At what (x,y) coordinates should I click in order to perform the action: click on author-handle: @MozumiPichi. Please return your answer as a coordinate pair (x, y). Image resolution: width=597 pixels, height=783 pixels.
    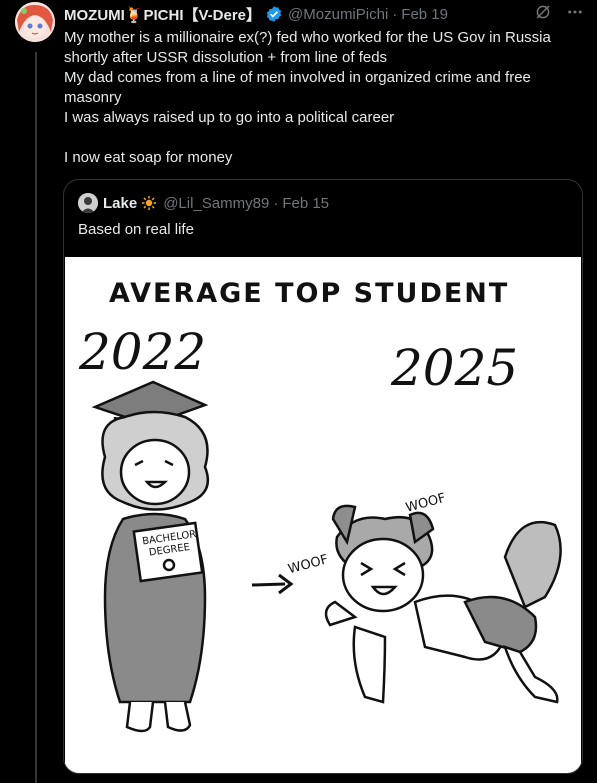
    Looking at the image, I should click on (338, 14).